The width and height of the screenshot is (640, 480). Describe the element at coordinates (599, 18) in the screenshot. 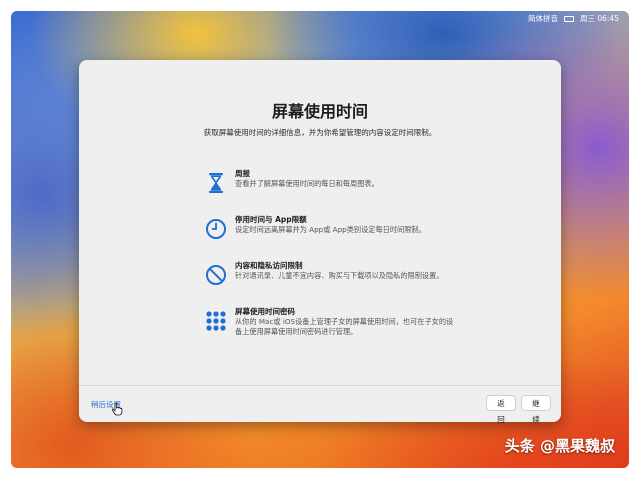

I see `clock-readout: 周三 06:45` at that location.